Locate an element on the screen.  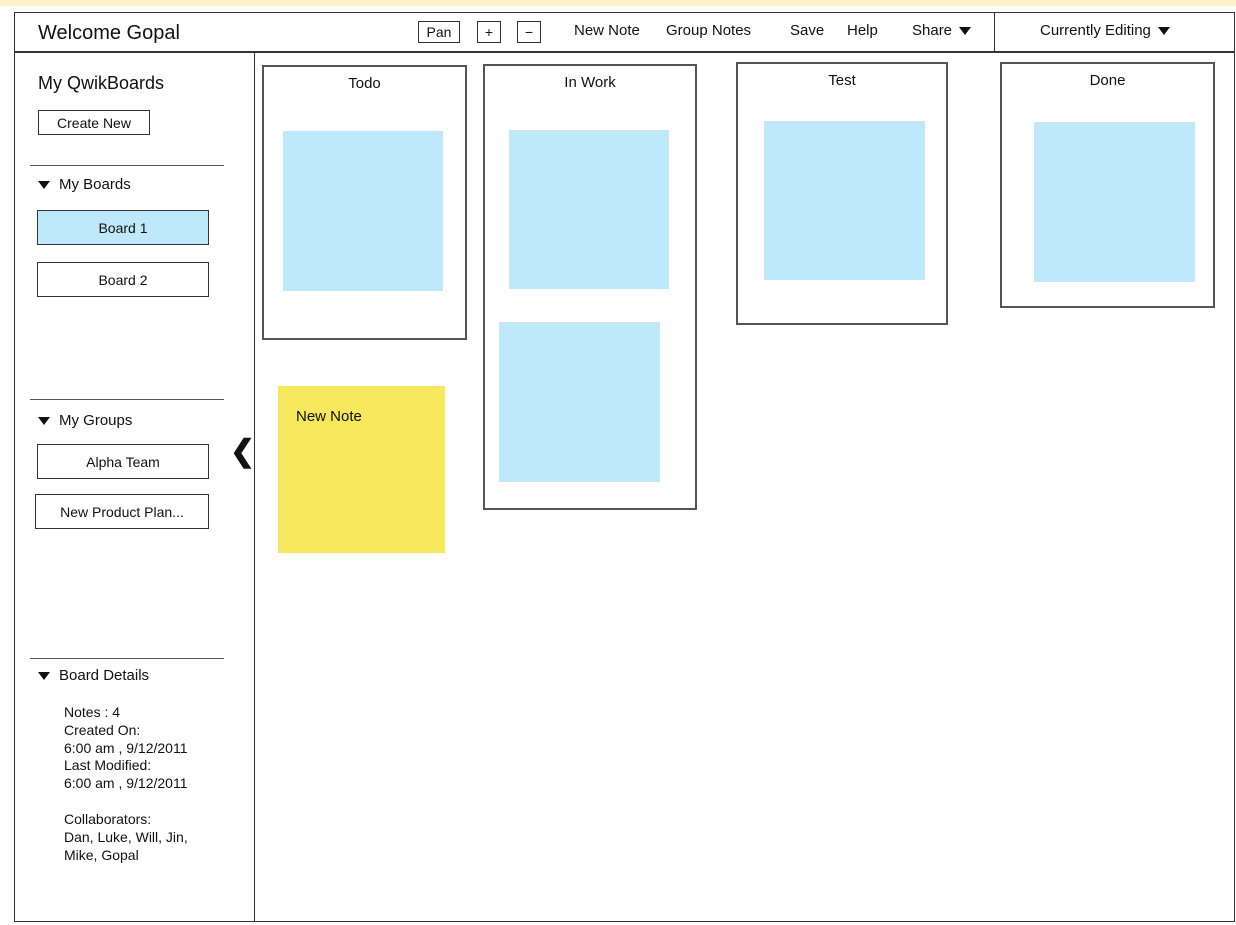
save-button: Save is located at coordinates (807, 30).